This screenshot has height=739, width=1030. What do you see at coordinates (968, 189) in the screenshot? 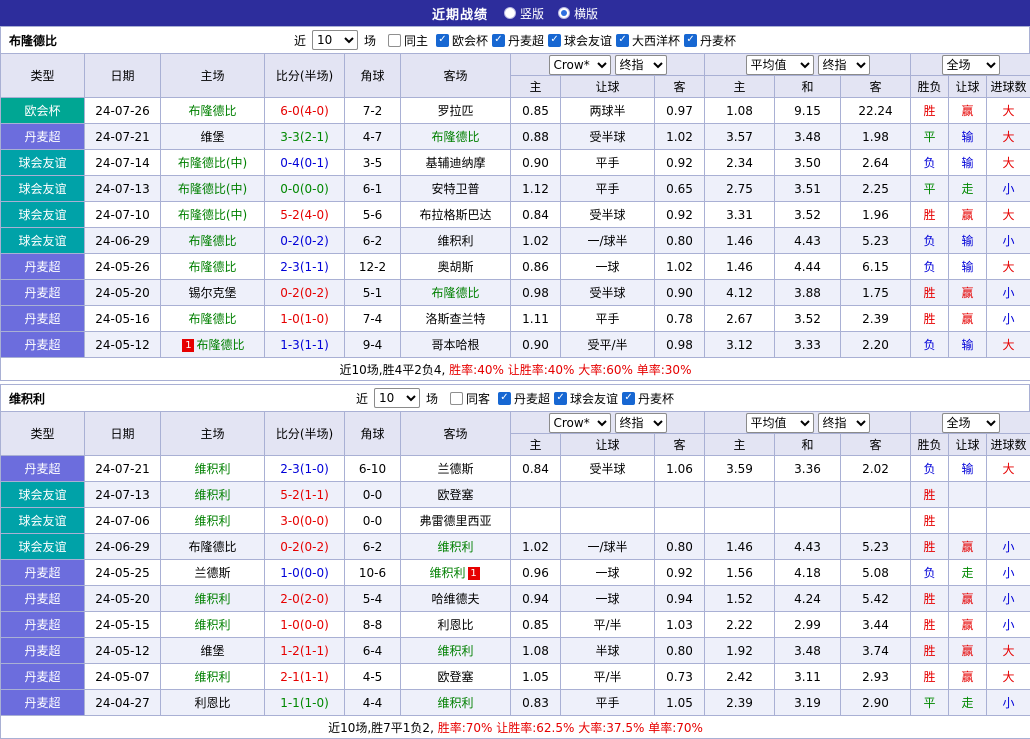
I see `result-handicap: 走` at bounding box center [968, 189].